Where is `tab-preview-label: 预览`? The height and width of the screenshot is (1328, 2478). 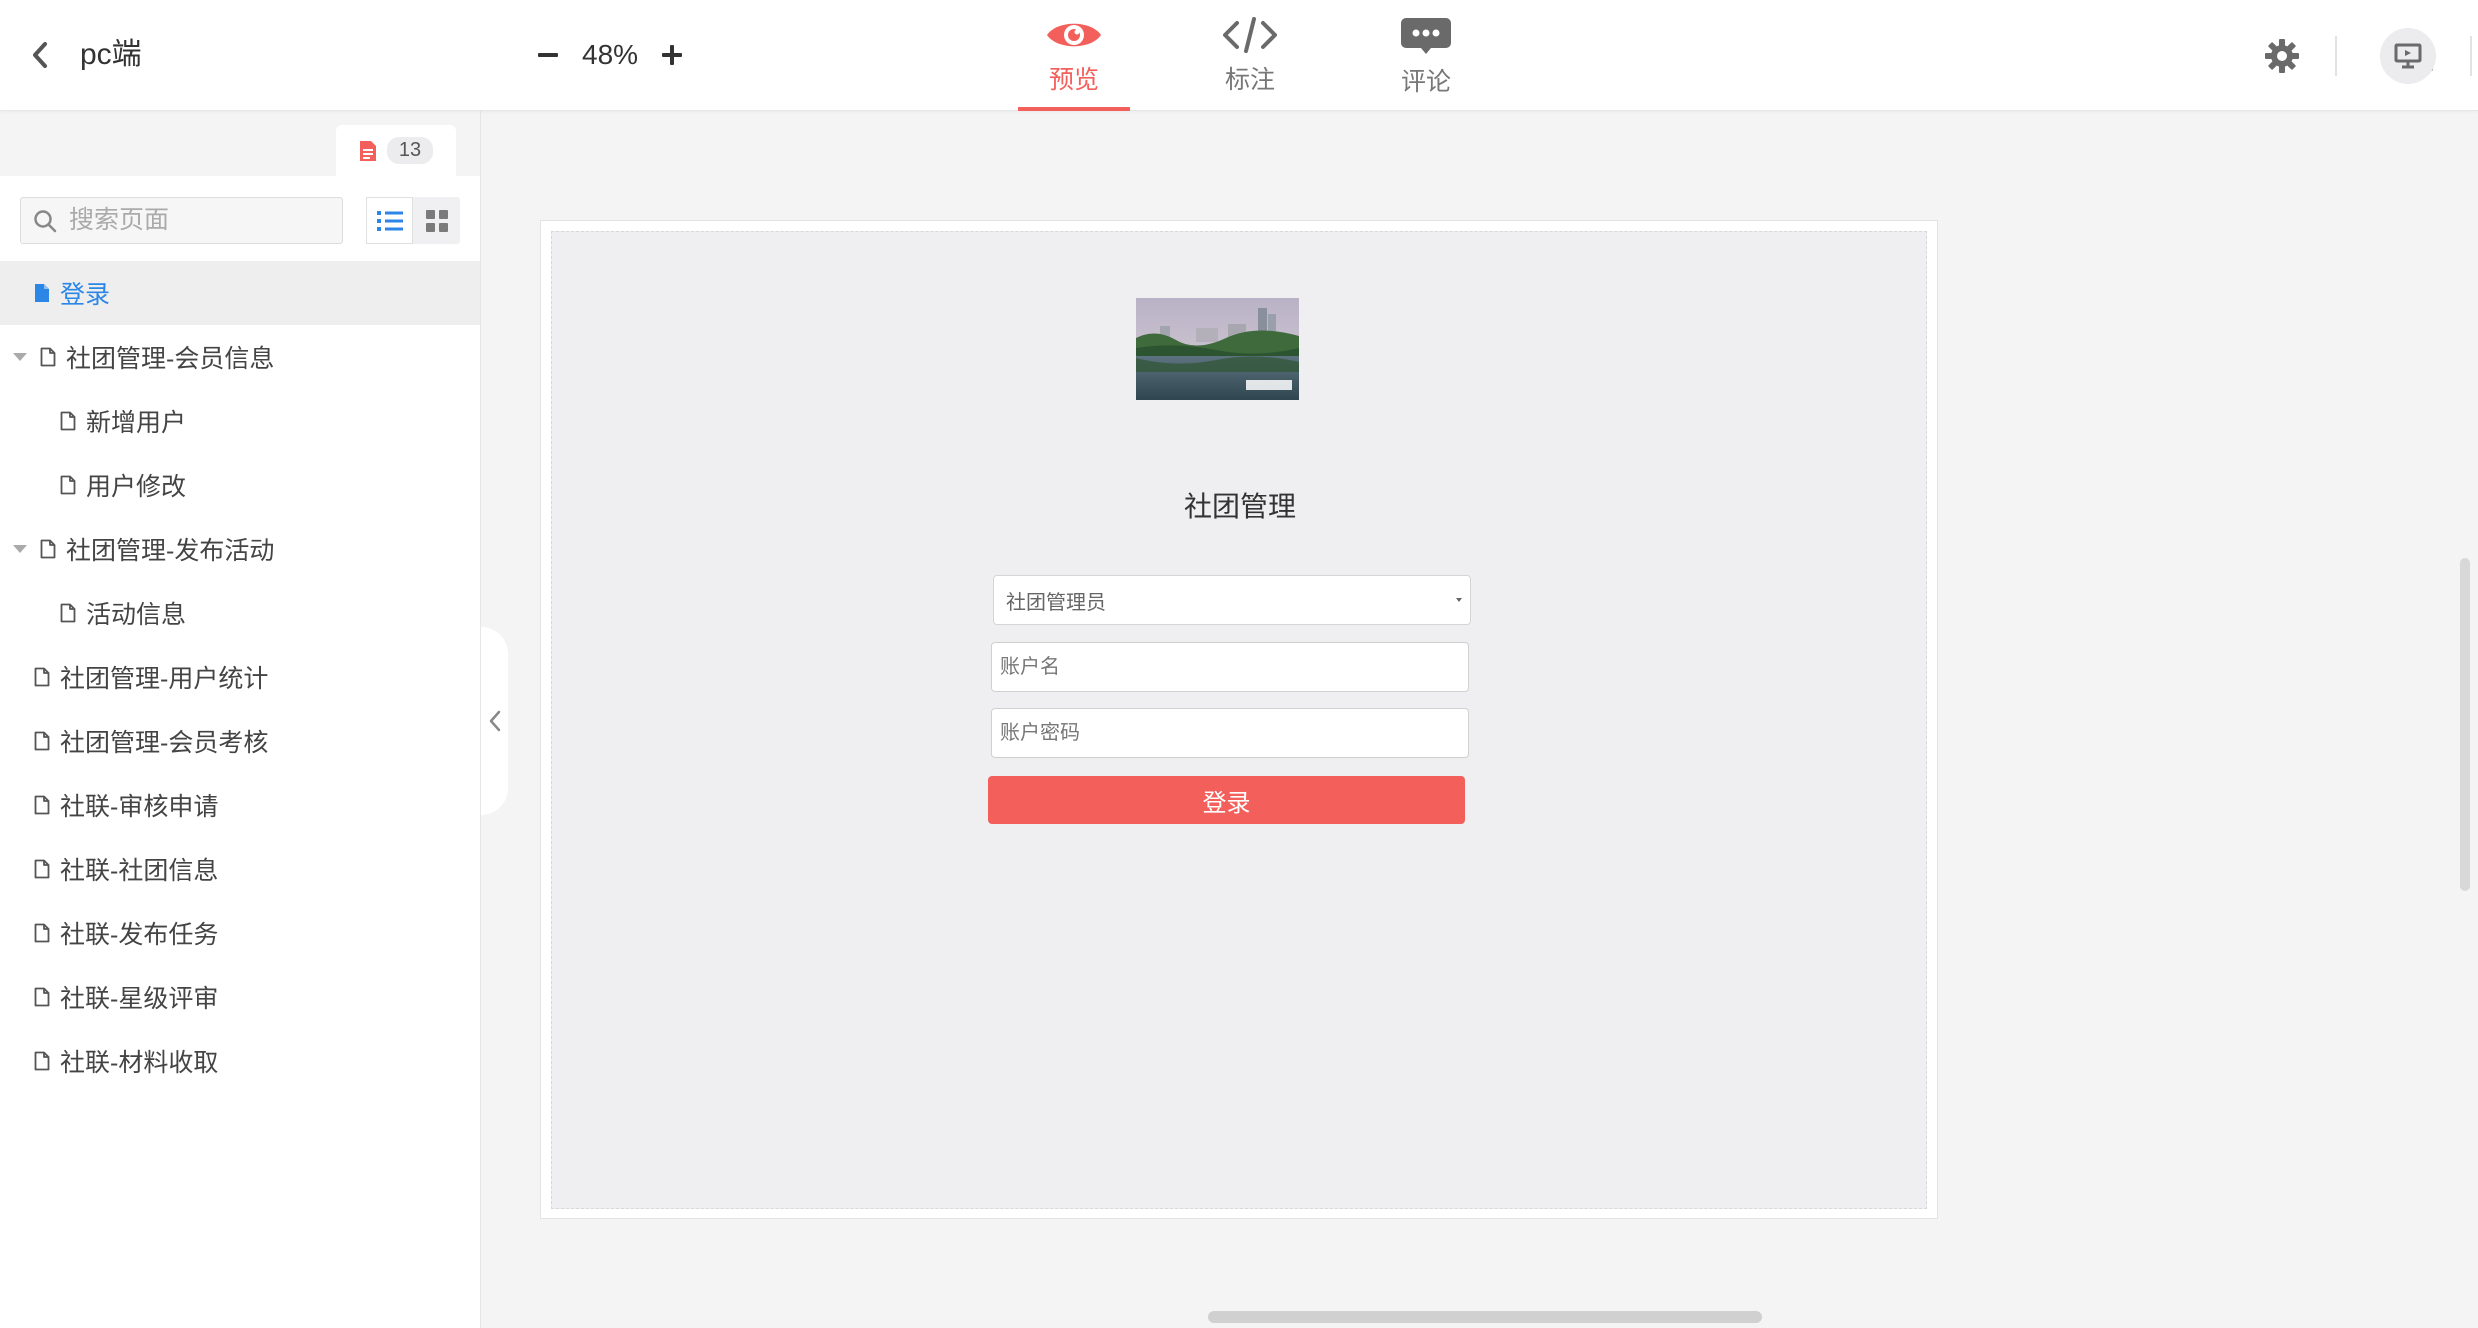 tab-preview-label: 预览 is located at coordinates (1073, 80).